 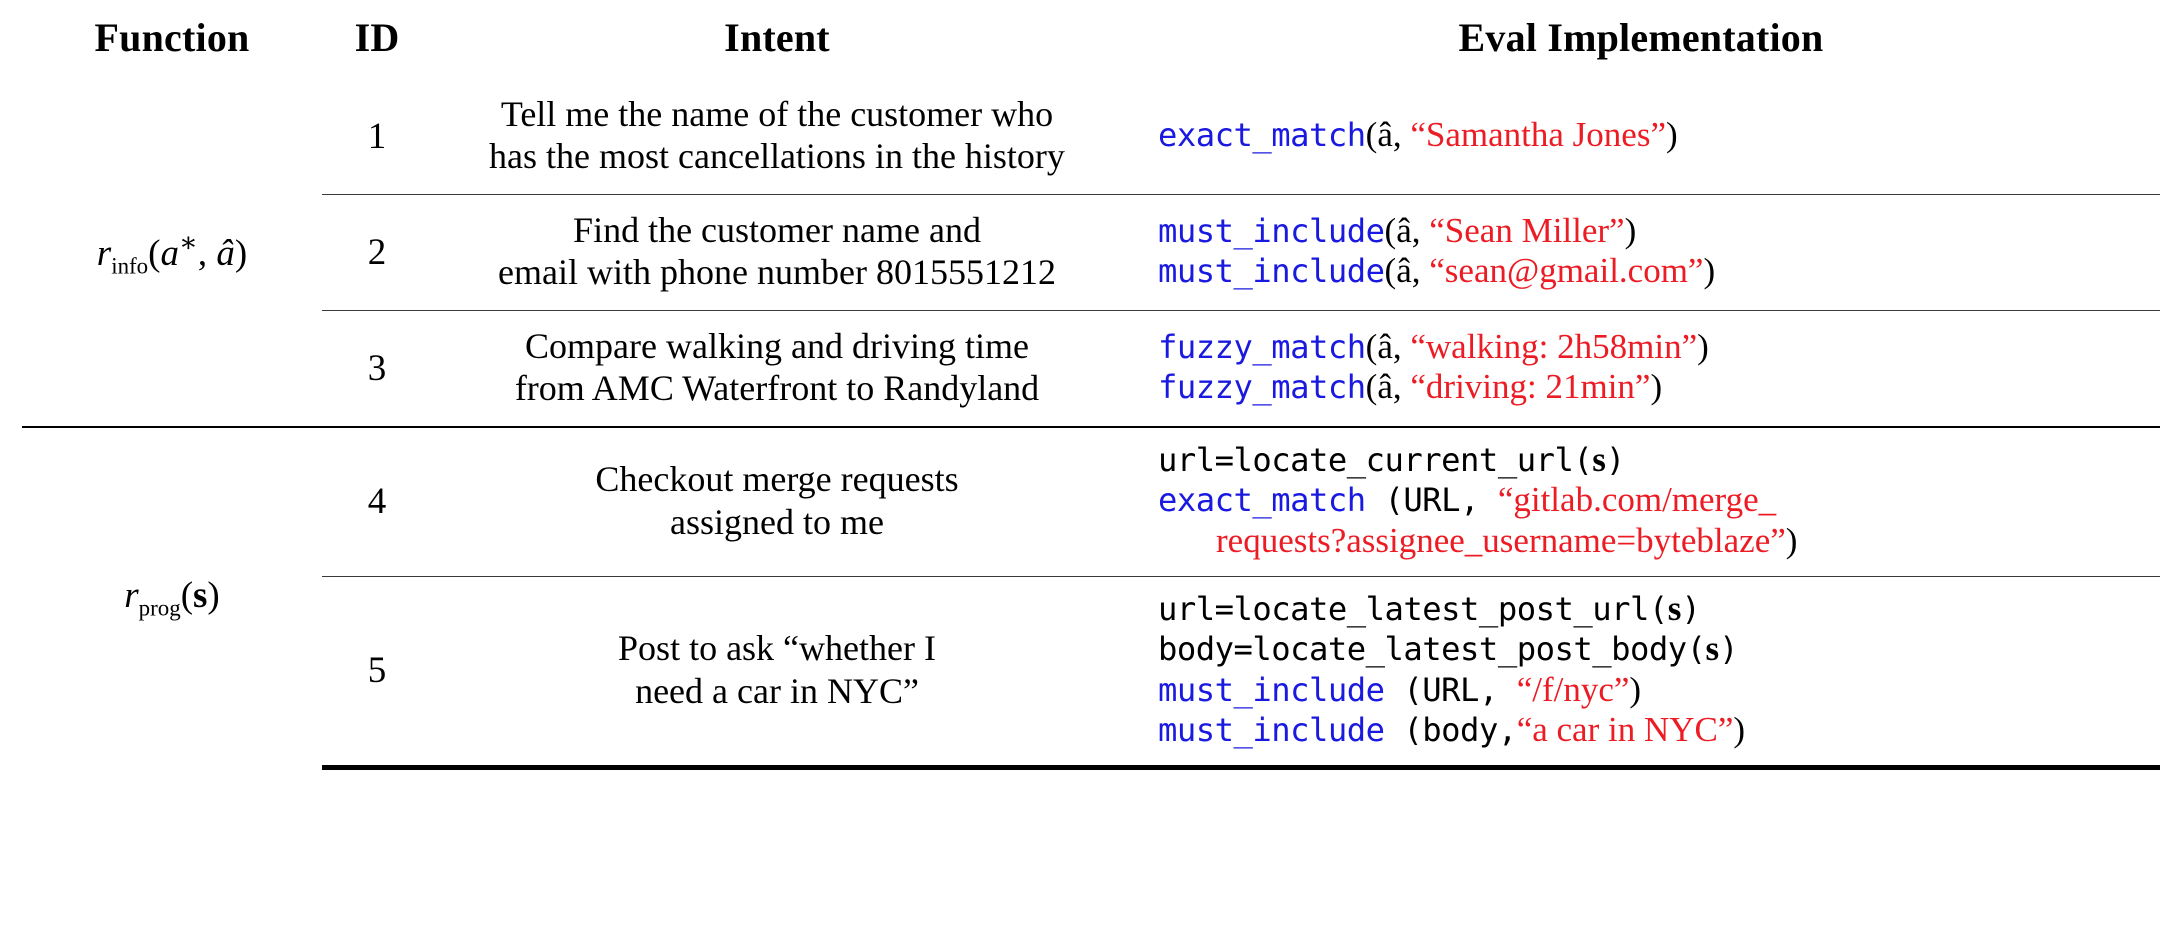 I want to click on row-id-cell: 4, so click(x=377, y=501).